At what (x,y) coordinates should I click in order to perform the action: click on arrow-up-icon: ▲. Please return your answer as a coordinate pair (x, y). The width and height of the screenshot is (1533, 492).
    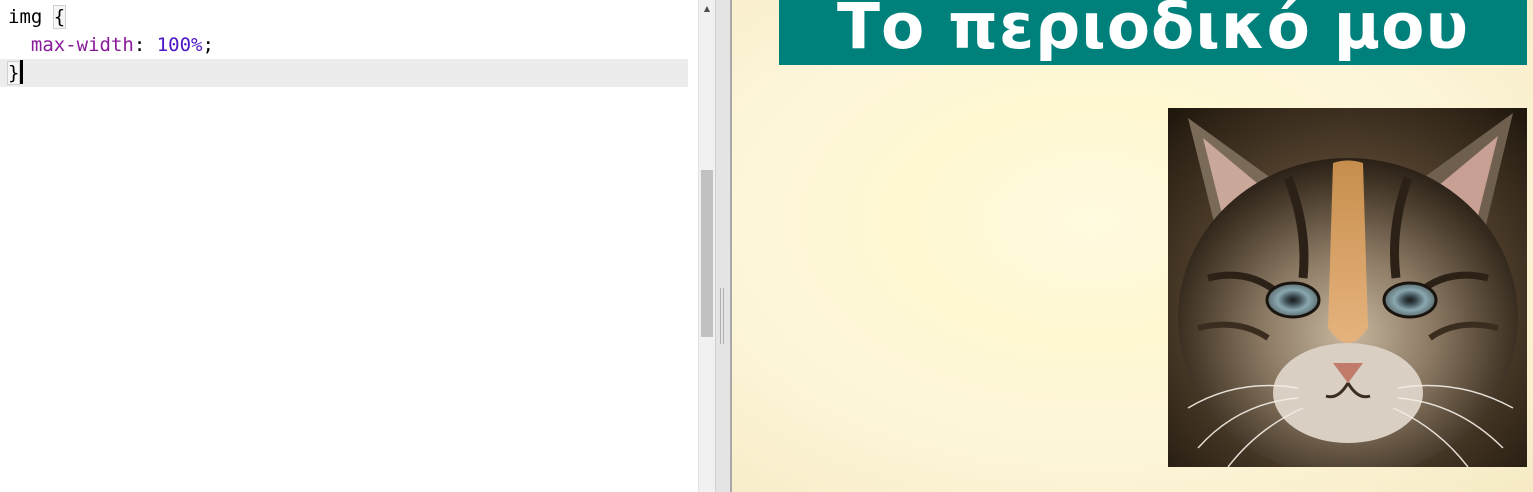
    Looking at the image, I should click on (707, 8).